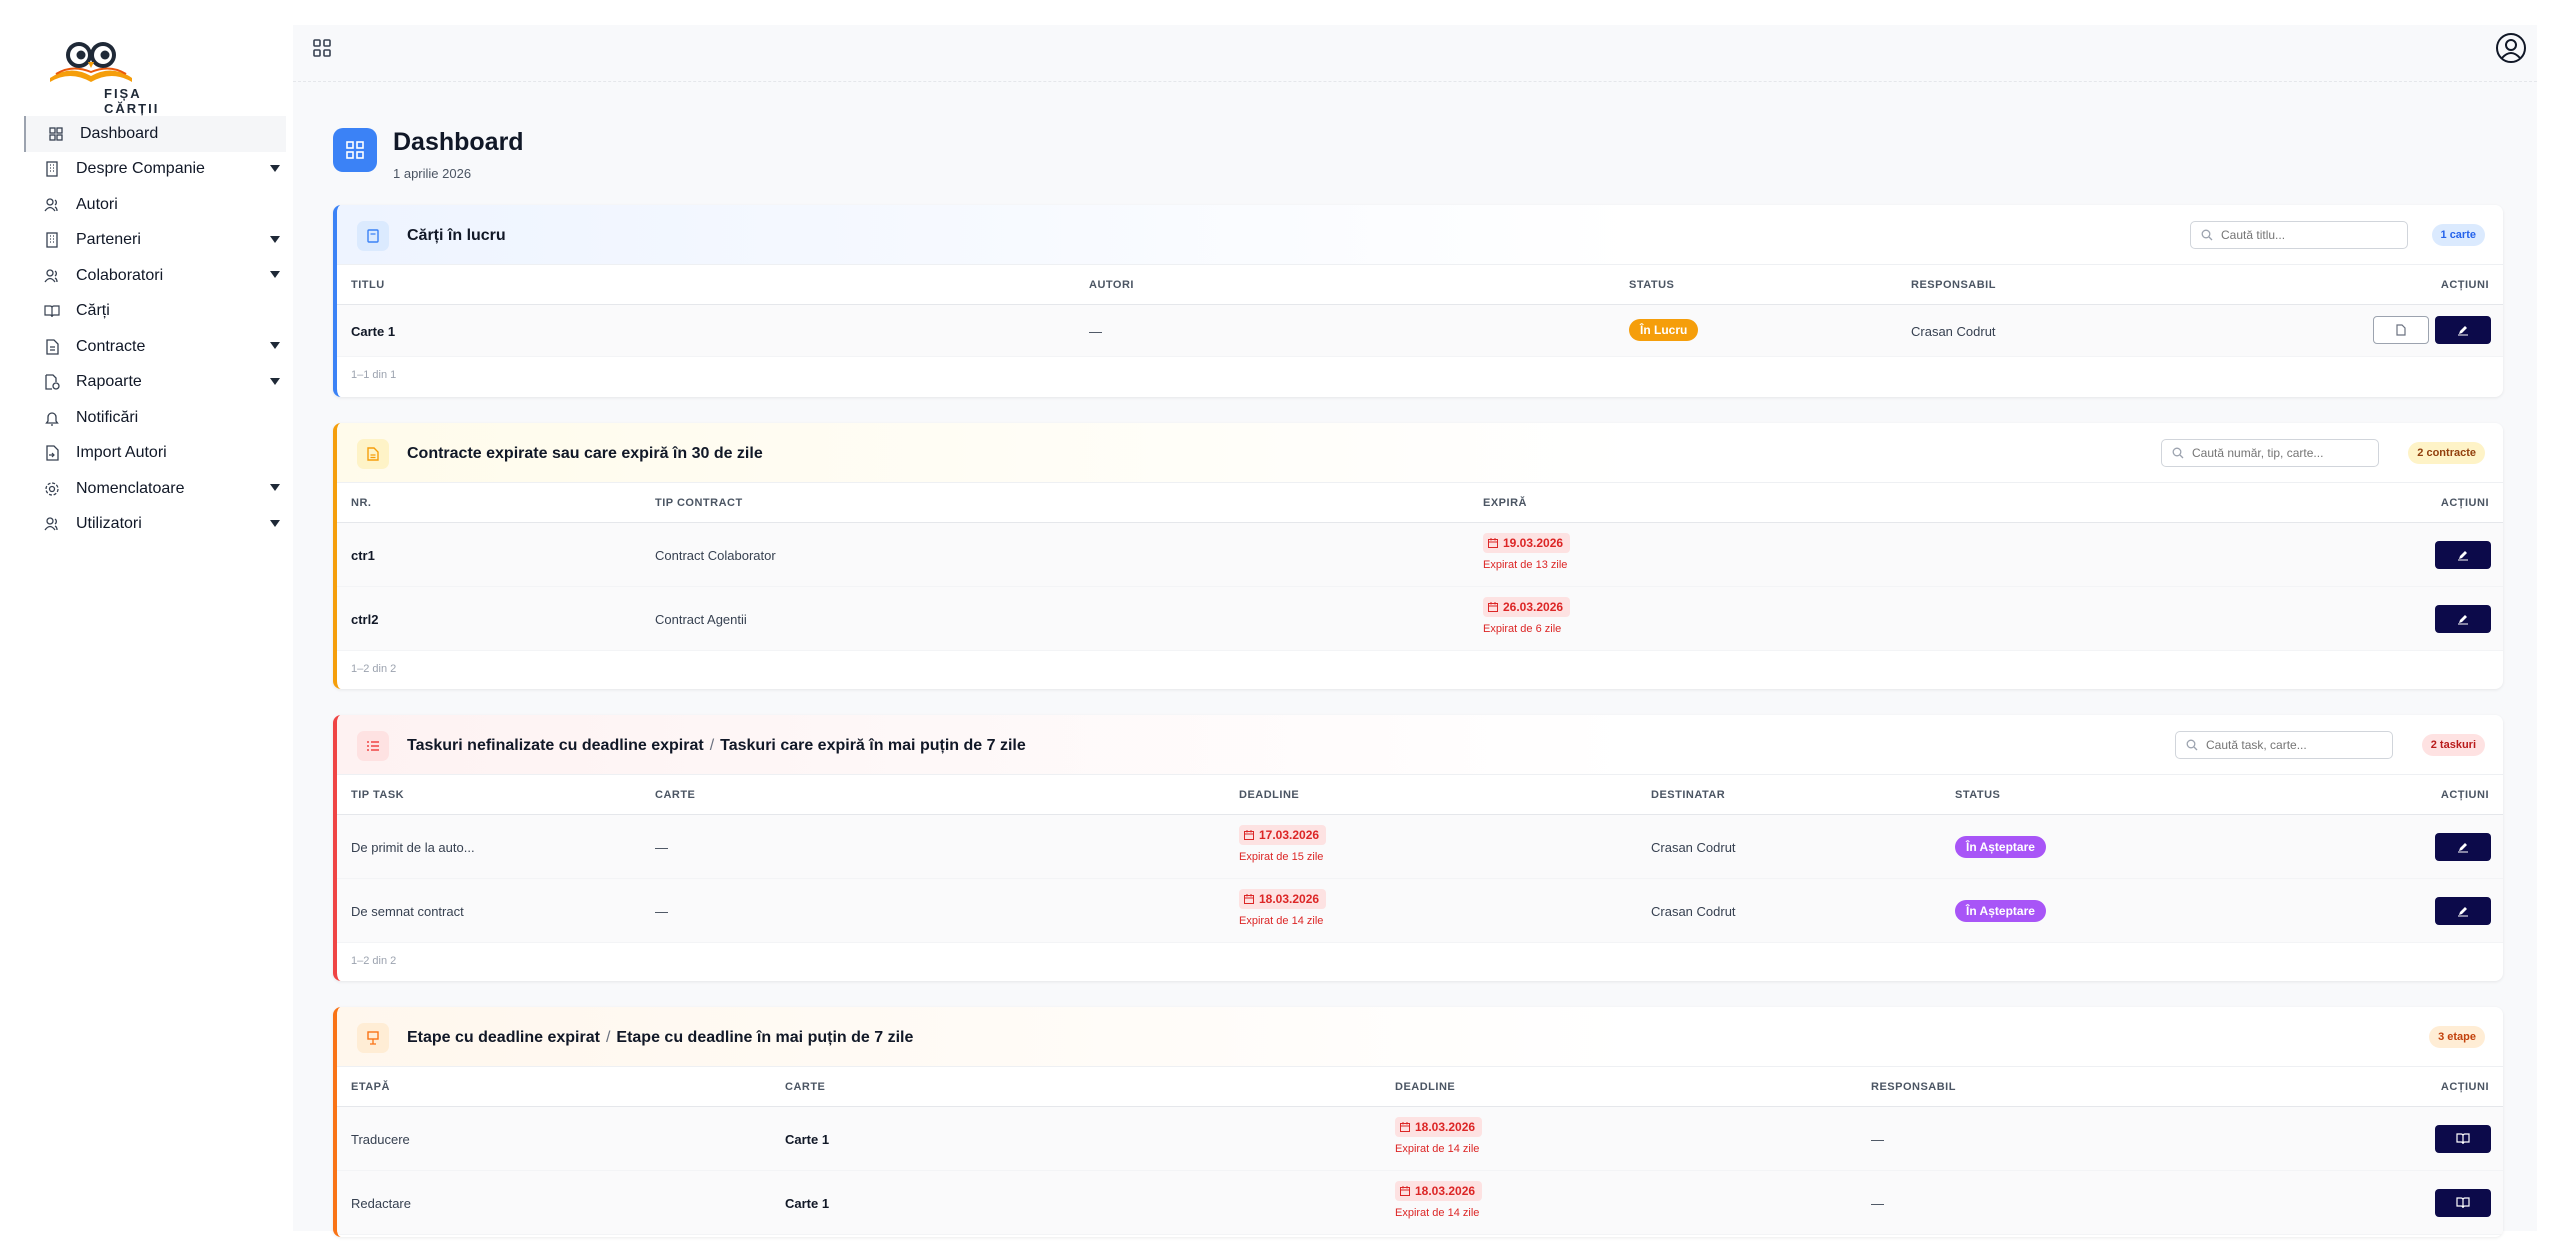 This screenshot has height=1256, width=2560. What do you see at coordinates (1525, 565) in the screenshot?
I see `expired-note: Expirat de 13 zile` at bounding box center [1525, 565].